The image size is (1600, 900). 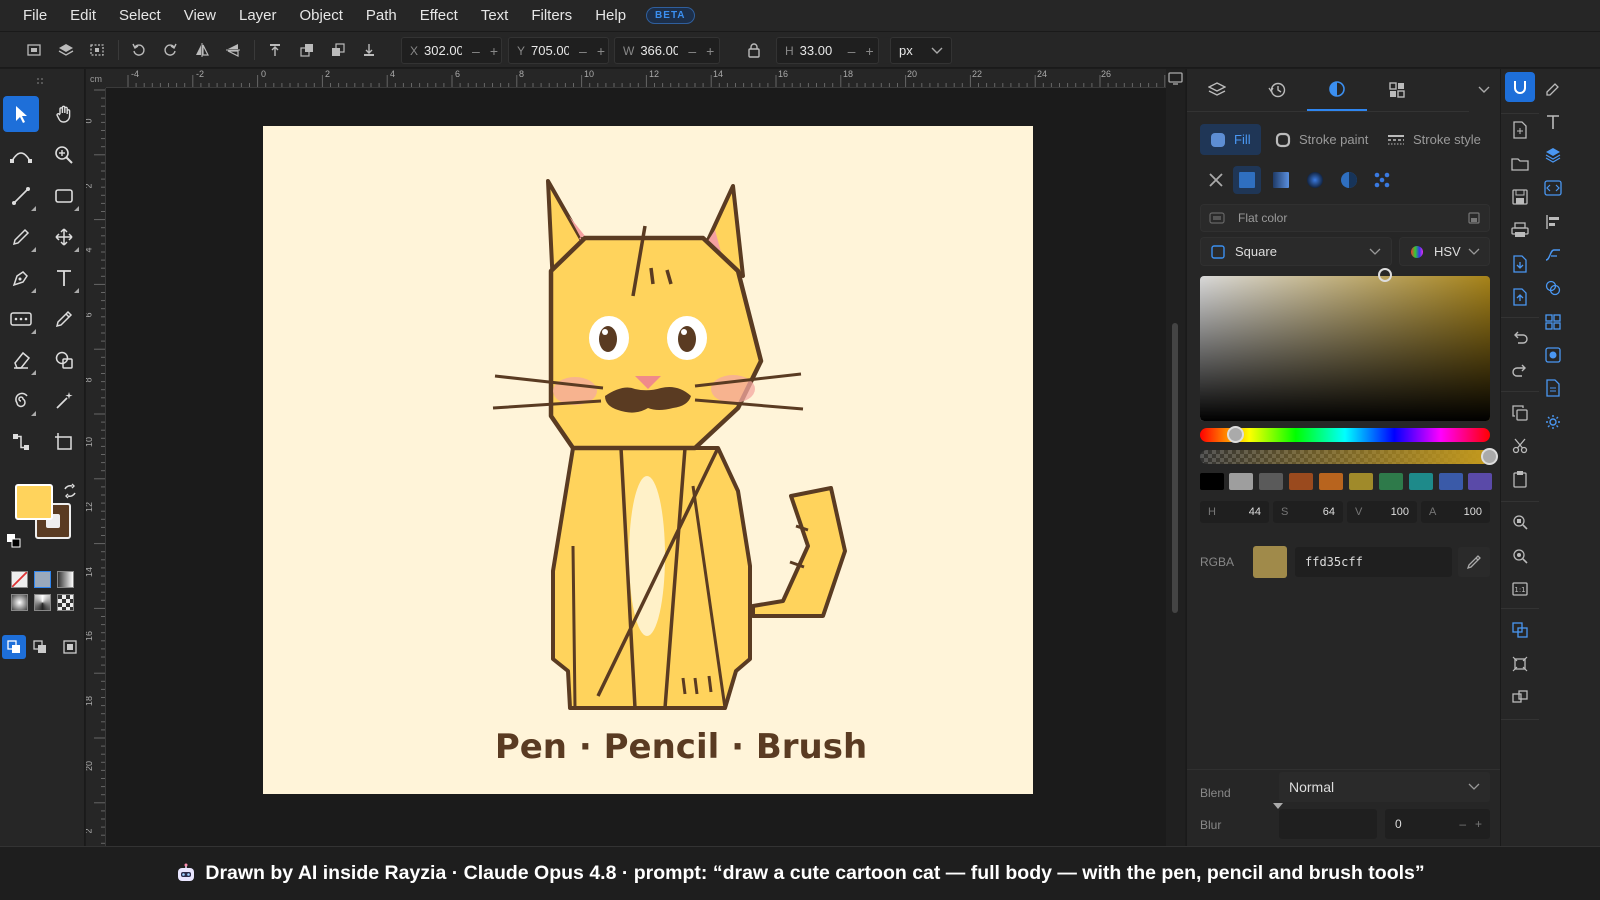 What do you see at coordinates (681, 747) in the screenshot?
I see `artboard-caption: Pen · Pencil · Brush` at bounding box center [681, 747].